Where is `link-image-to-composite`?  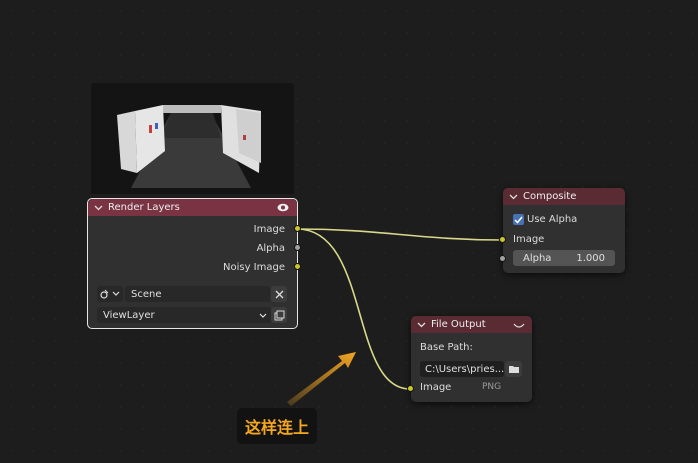
link-image-to-composite is located at coordinates (400, 234).